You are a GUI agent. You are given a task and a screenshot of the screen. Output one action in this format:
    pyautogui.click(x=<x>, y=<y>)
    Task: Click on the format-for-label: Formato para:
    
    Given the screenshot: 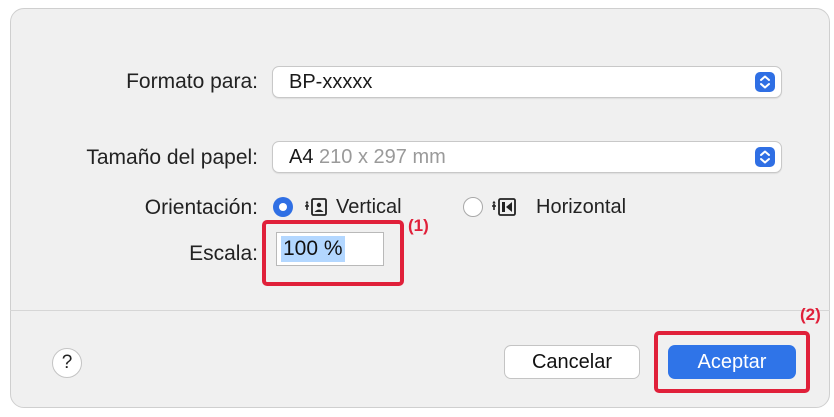 What is the action you would take?
    pyautogui.click(x=192, y=81)
    